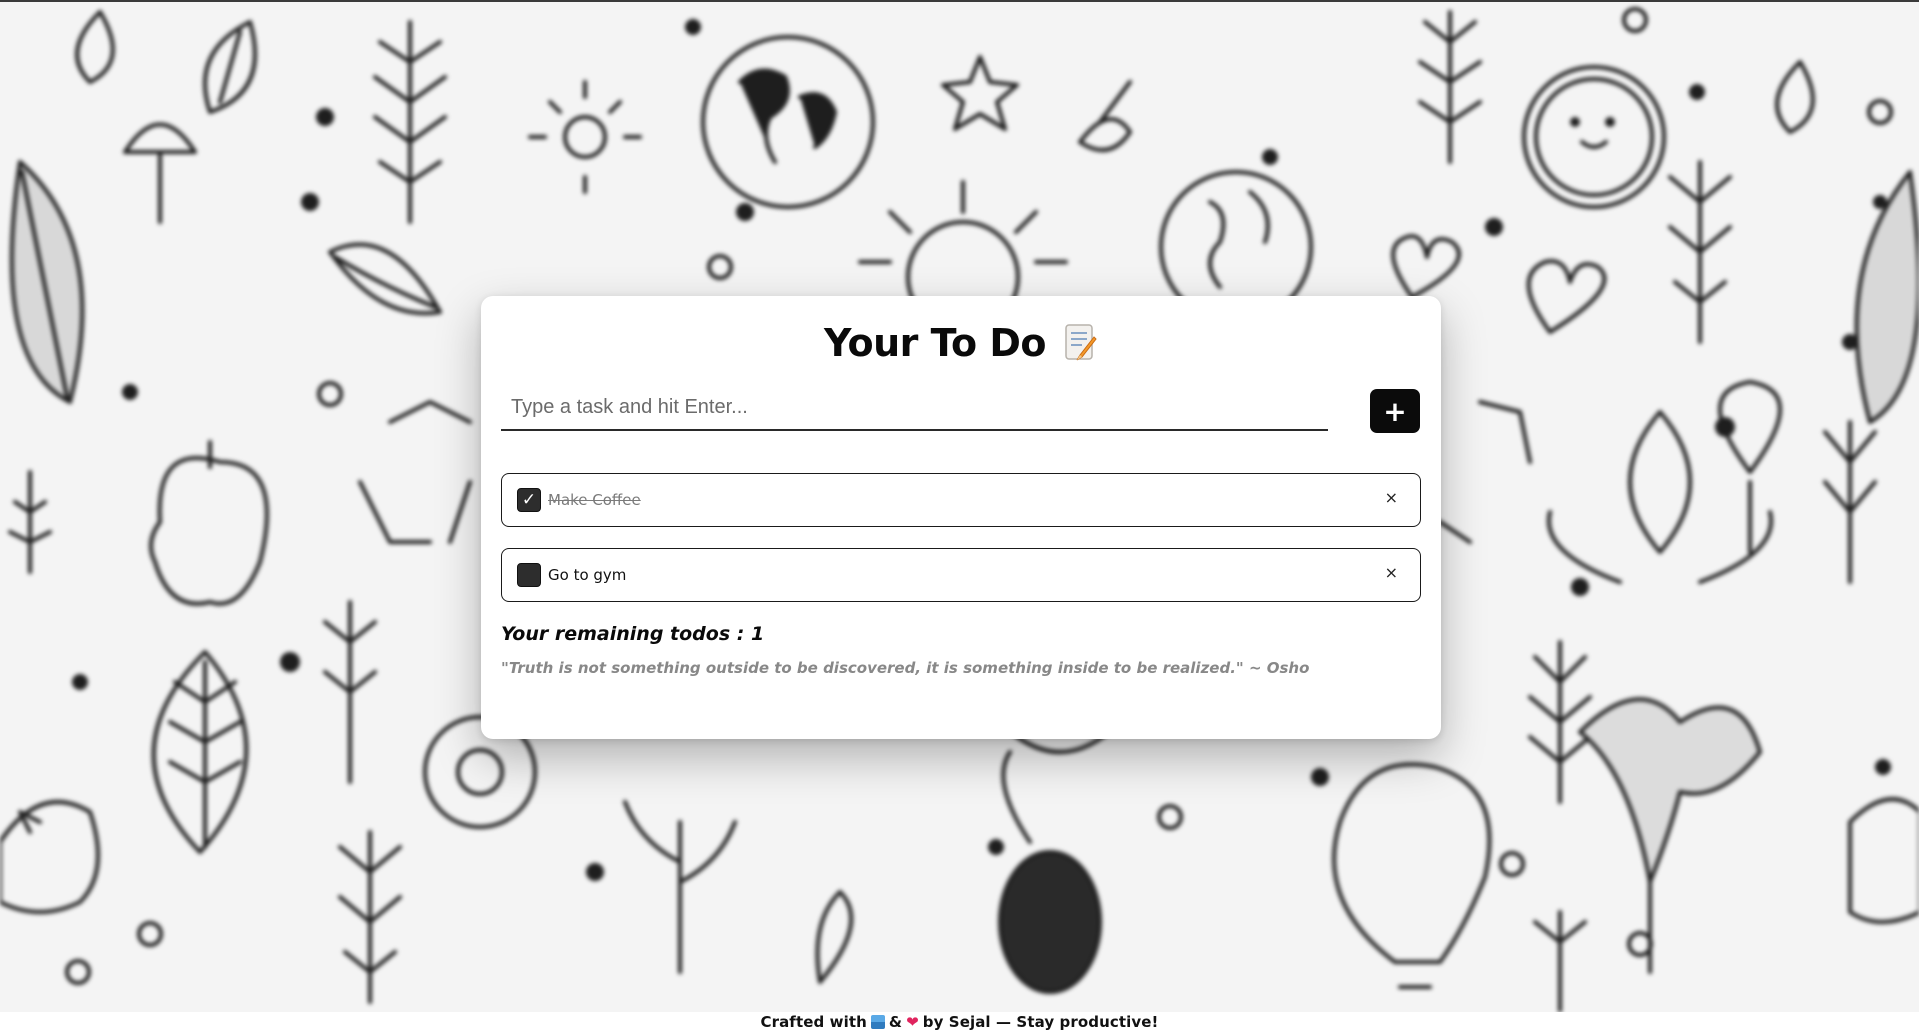  I want to click on heart-icon: ❤, so click(912, 1022).